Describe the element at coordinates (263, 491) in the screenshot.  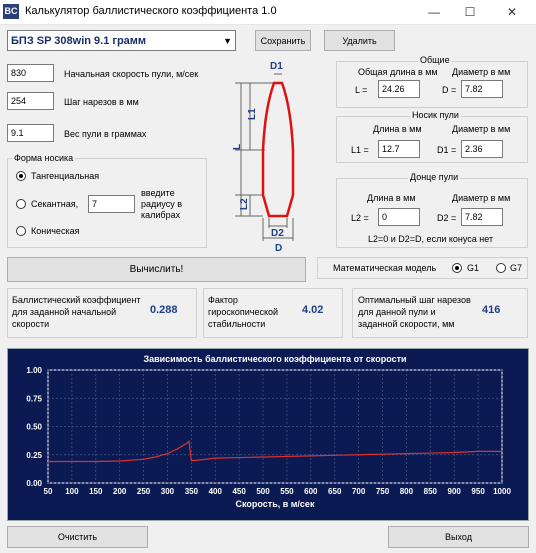
I see `x-tick-label: 500` at that location.